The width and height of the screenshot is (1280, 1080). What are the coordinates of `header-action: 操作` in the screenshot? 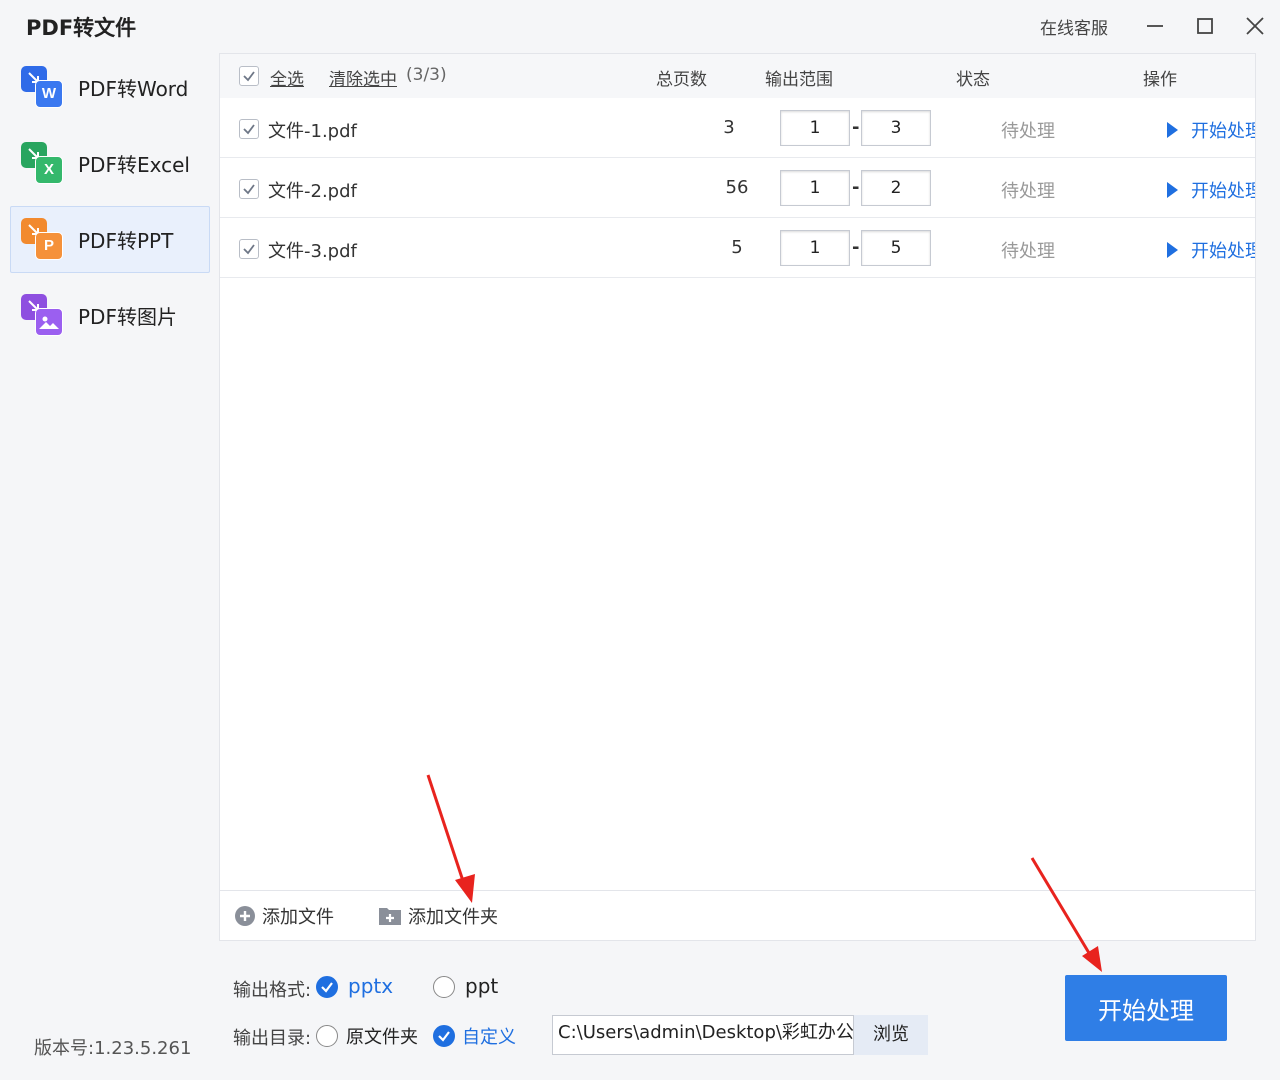 It's located at (1160, 80).